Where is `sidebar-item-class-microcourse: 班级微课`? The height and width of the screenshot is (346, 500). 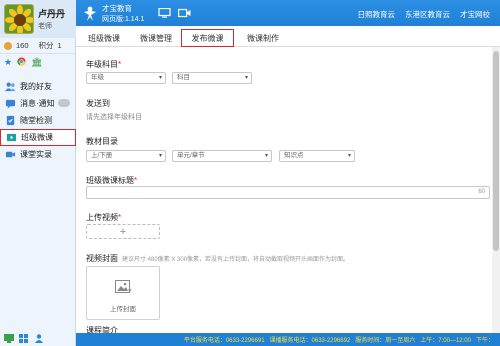 sidebar-item-class-microcourse: 班级微课 is located at coordinates (38, 137).